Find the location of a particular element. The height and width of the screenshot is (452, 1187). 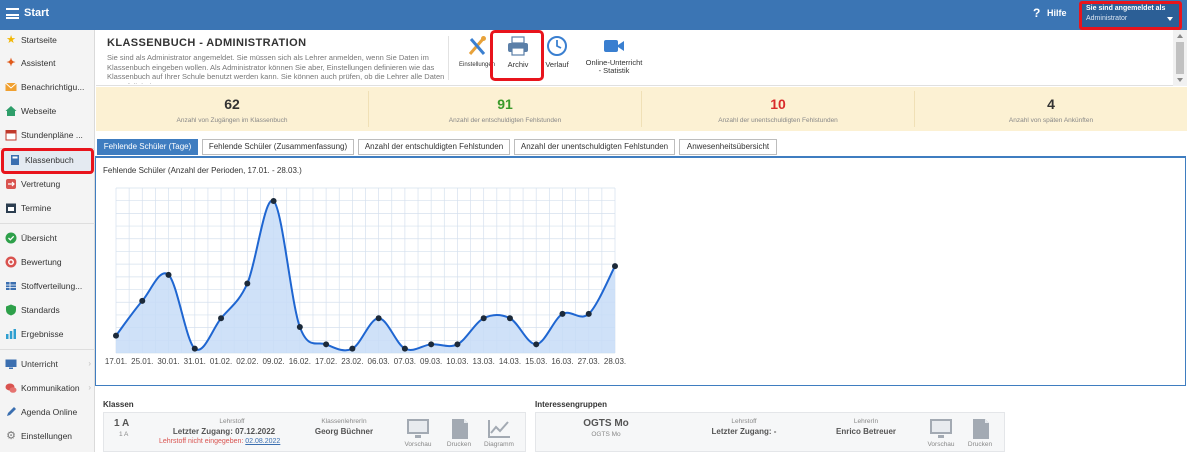

shield-icon is located at coordinates (11, 310).